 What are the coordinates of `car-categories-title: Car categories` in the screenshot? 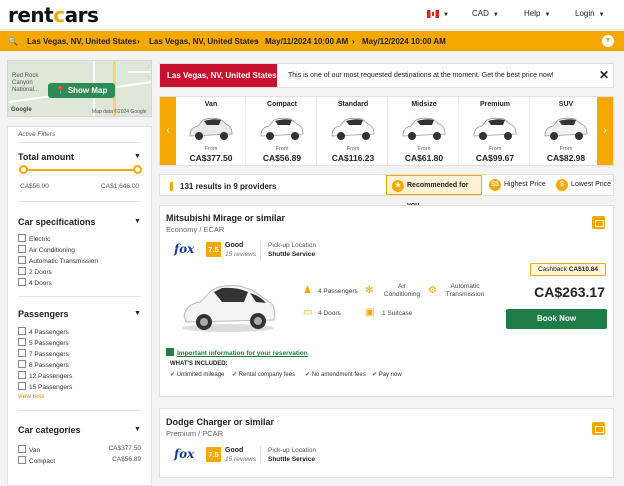 It's located at (49, 430).